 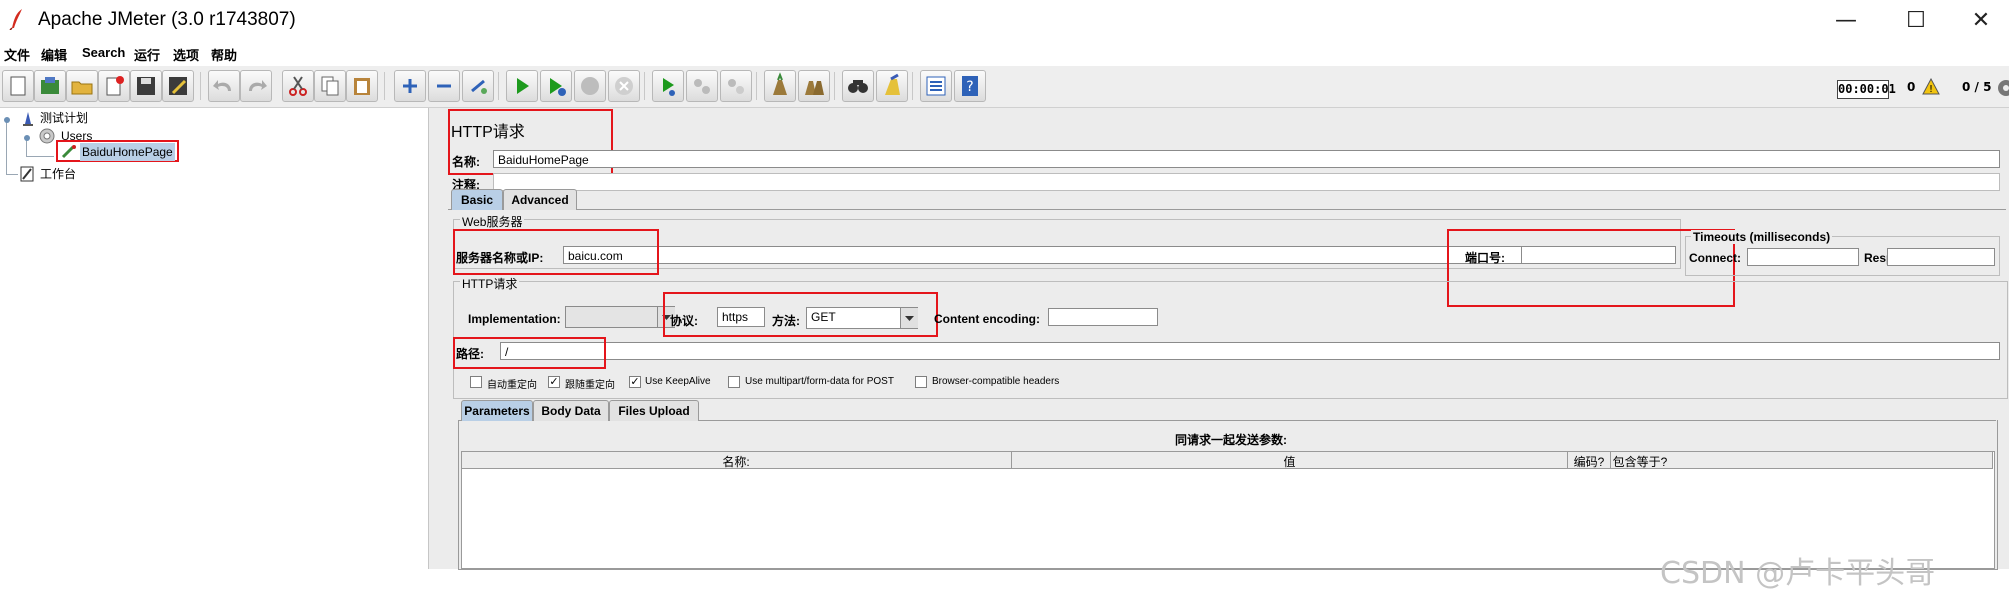 What do you see at coordinates (478, 86) in the screenshot?
I see `toggle-button` at bounding box center [478, 86].